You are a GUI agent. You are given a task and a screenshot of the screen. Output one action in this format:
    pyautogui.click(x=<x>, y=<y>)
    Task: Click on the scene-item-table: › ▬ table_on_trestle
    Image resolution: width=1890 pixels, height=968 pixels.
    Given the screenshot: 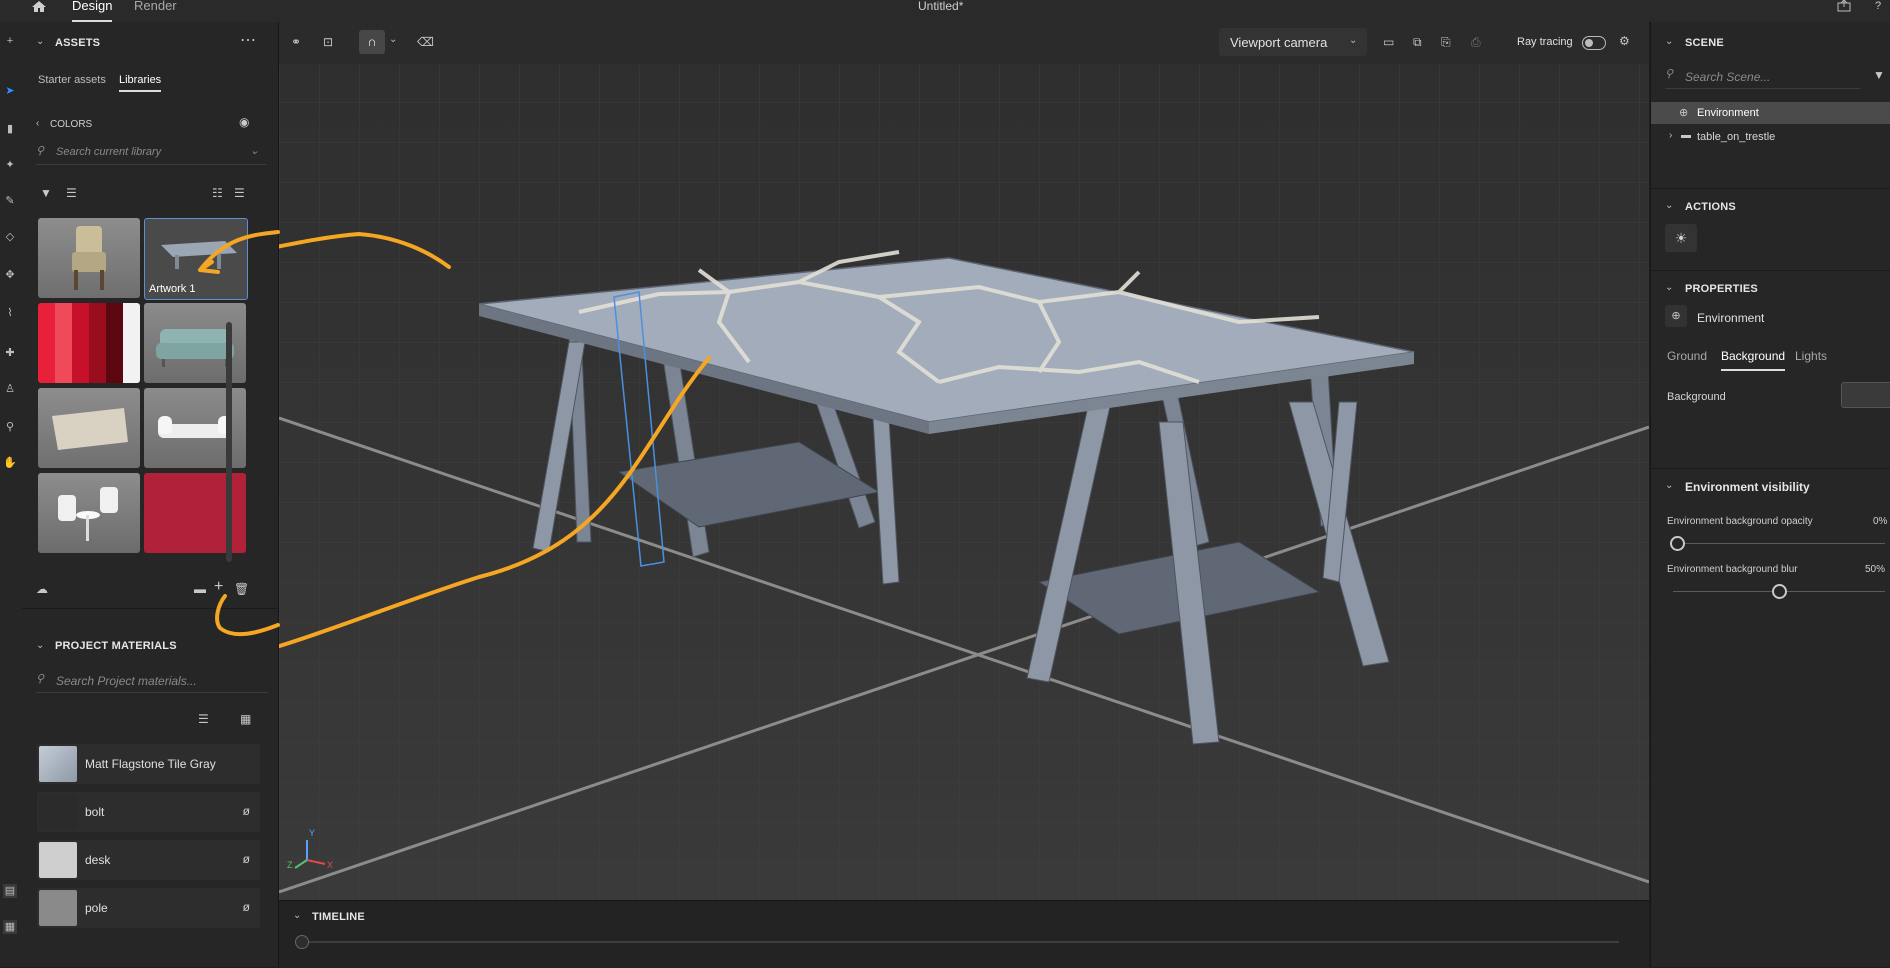 What is the action you would take?
    pyautogui.click(x=1770, y=137)
    